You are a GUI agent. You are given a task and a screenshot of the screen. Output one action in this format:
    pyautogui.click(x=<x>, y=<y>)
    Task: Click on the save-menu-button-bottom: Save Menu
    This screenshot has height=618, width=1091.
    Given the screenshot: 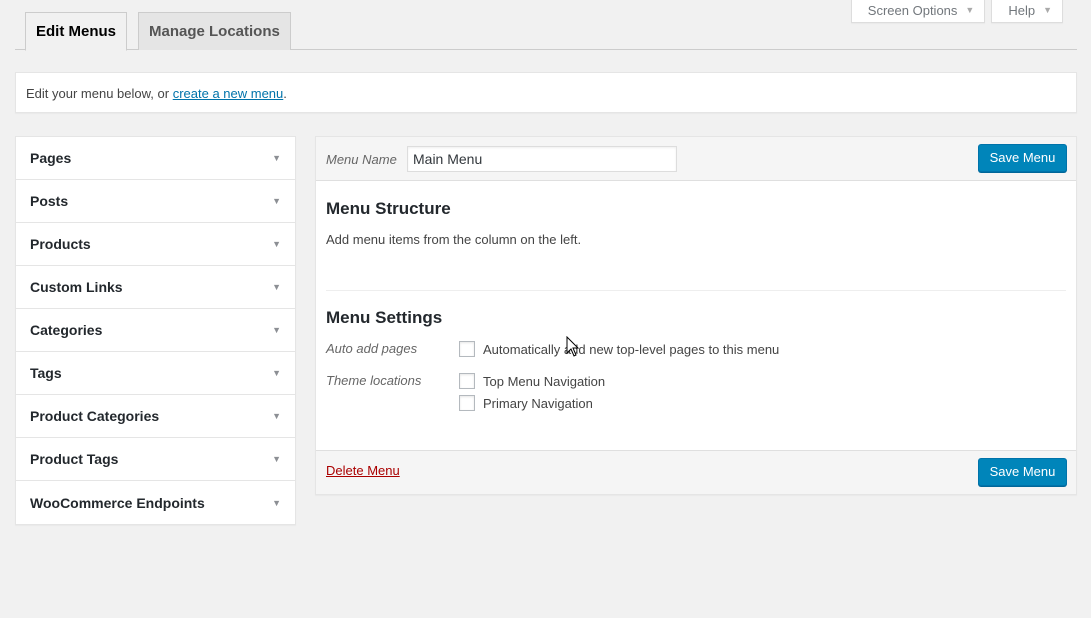 What is the action you would take?
    pyautogui.click(x=1022, y=472)
    